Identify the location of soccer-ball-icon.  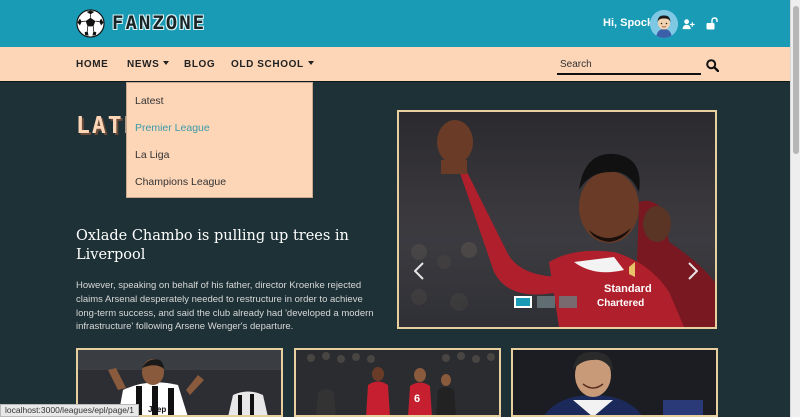
(90, 23).